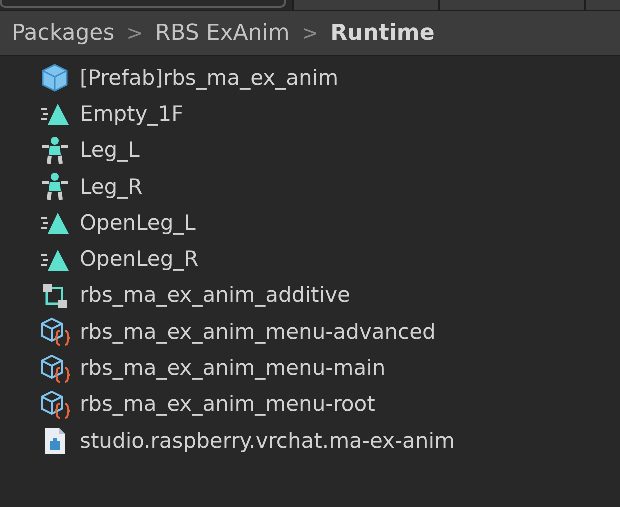  What do you see at coordinates (132, 114) in the screenshot?
I see `asset-item: Empty_1F` at bounding box center [132, 114].